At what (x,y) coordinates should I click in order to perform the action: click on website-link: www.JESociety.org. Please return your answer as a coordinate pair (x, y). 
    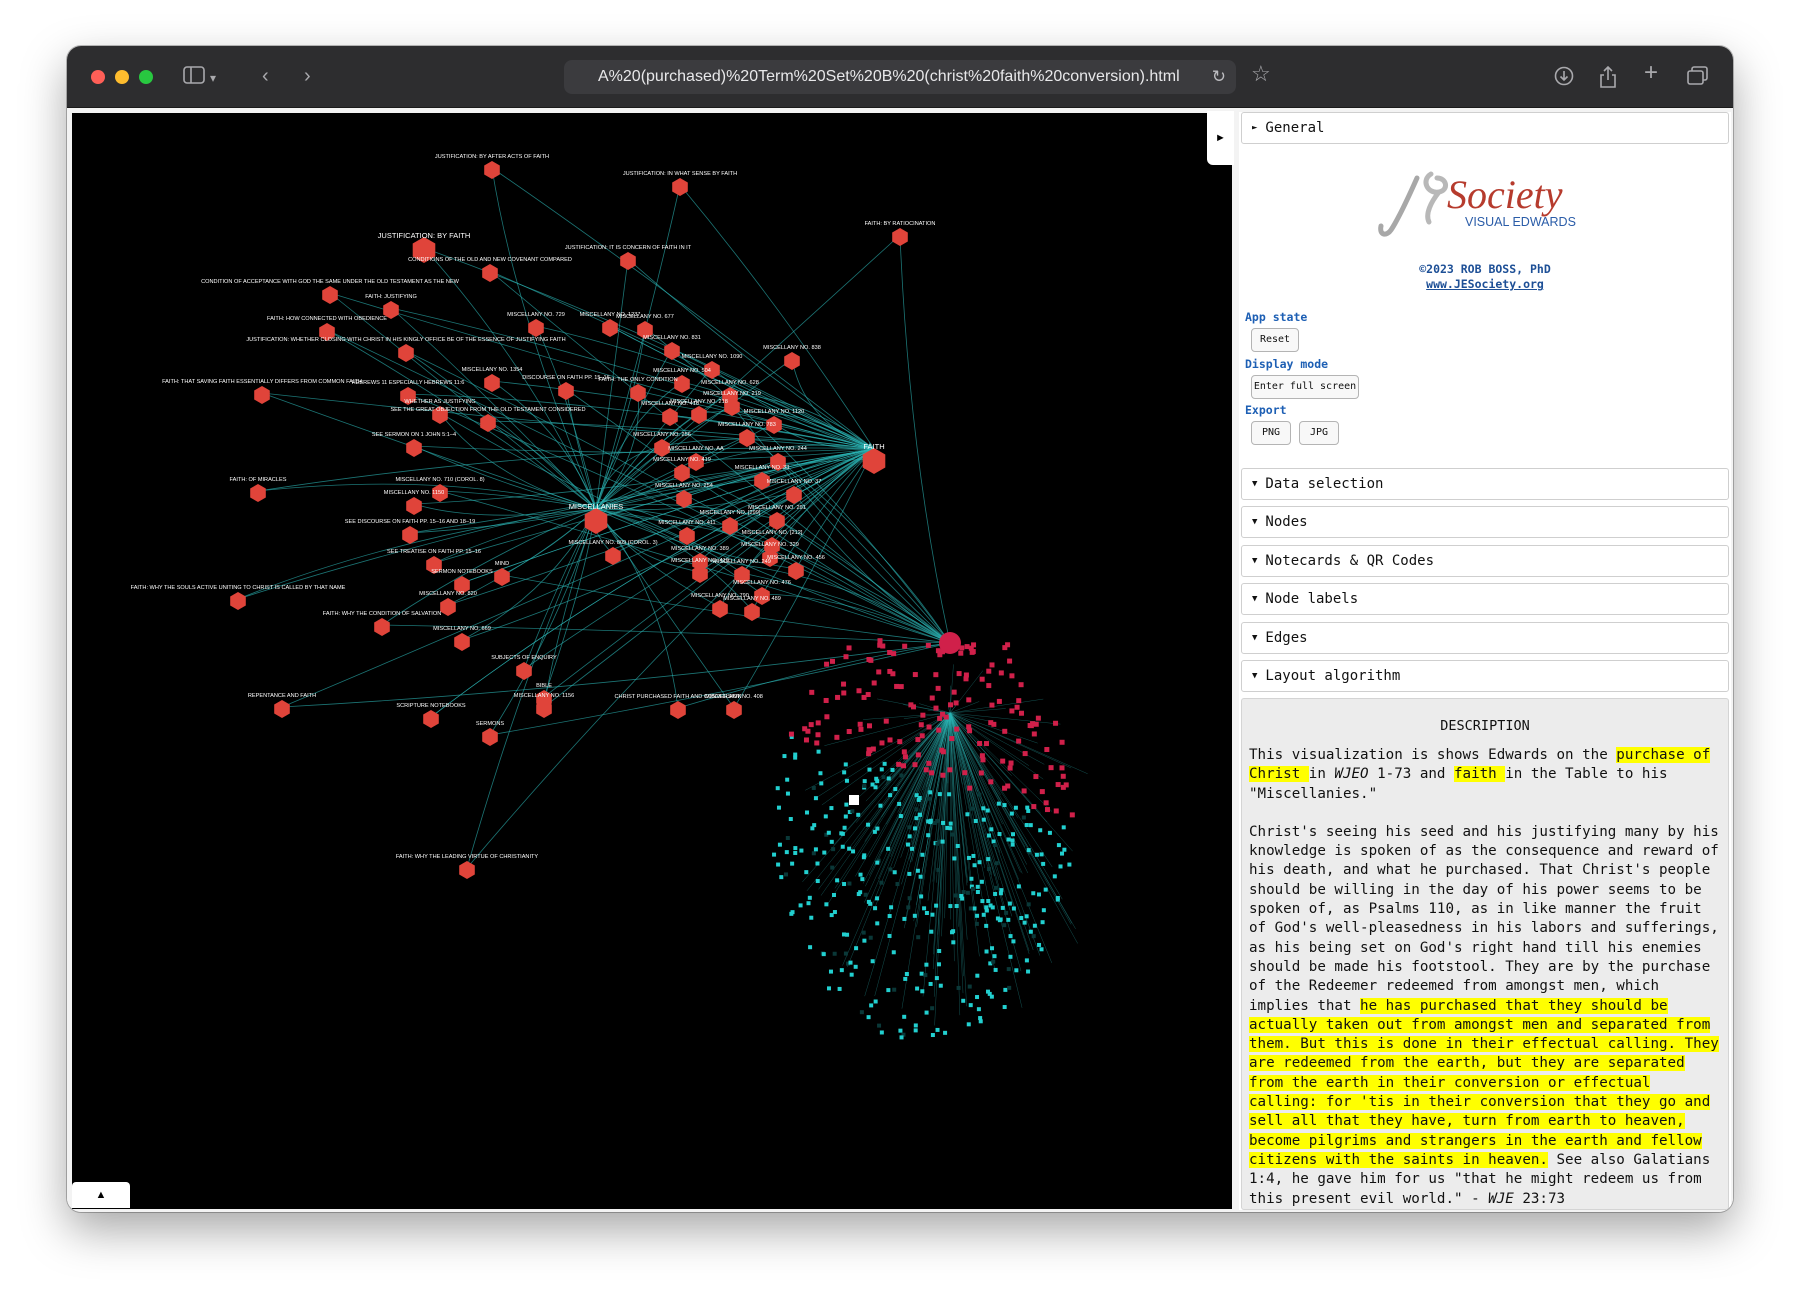
    Looking at the image, I should click on (1485, 284).